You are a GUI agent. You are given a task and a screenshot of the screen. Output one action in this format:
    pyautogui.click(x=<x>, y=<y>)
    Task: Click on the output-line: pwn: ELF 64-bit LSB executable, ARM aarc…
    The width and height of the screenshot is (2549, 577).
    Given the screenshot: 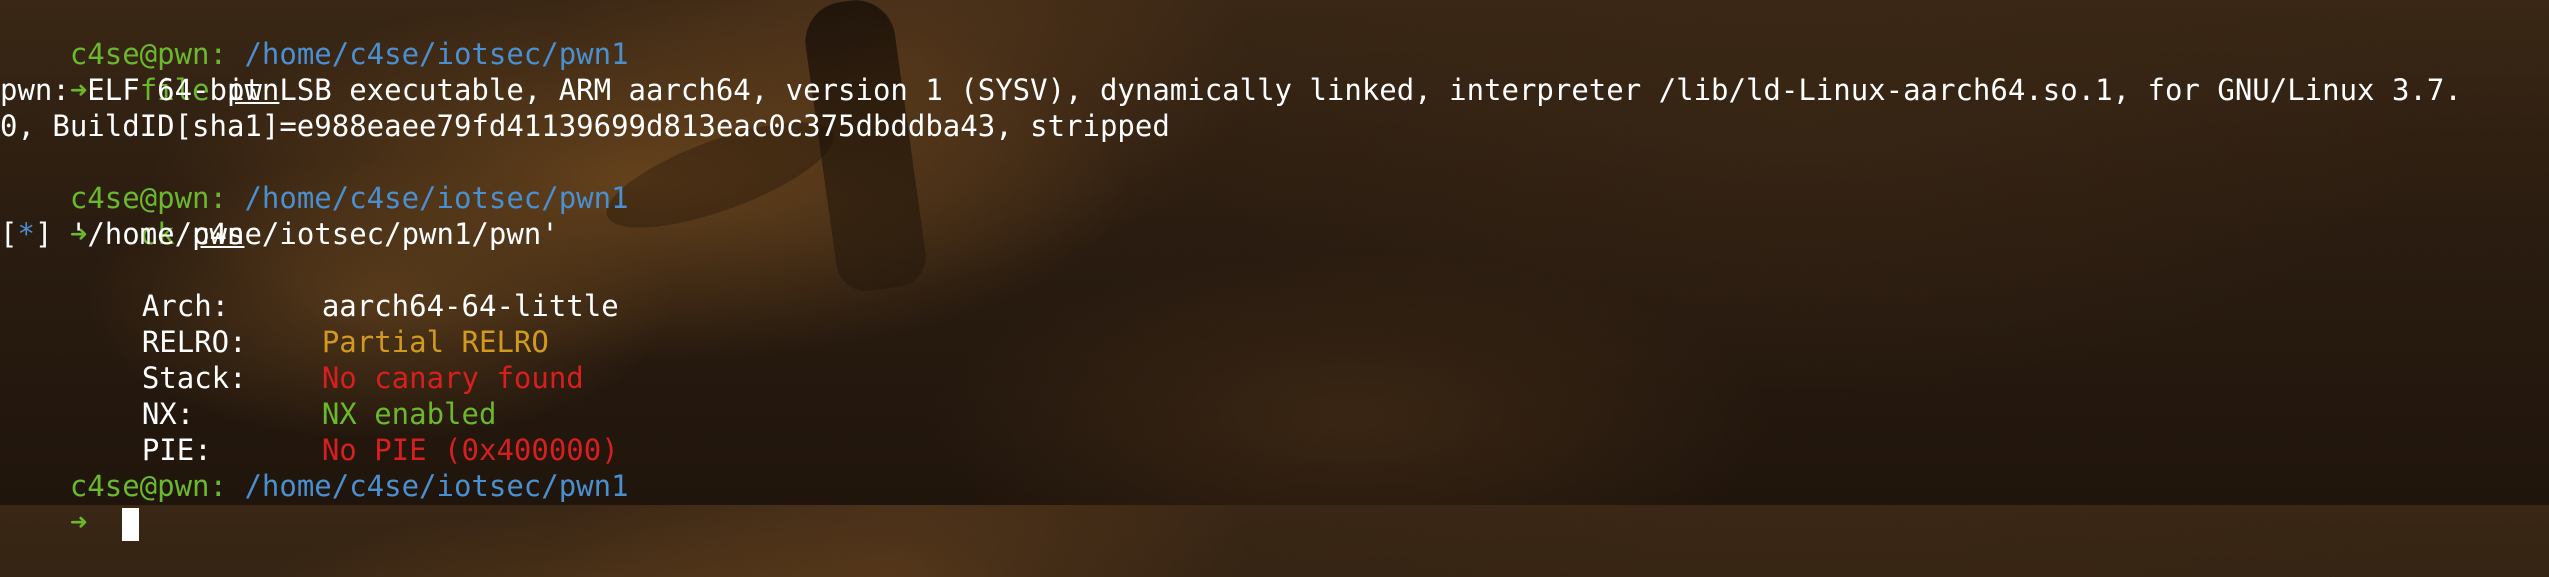 What is the action you would take?
    pyautogui.click(x=1231, y=90)
    